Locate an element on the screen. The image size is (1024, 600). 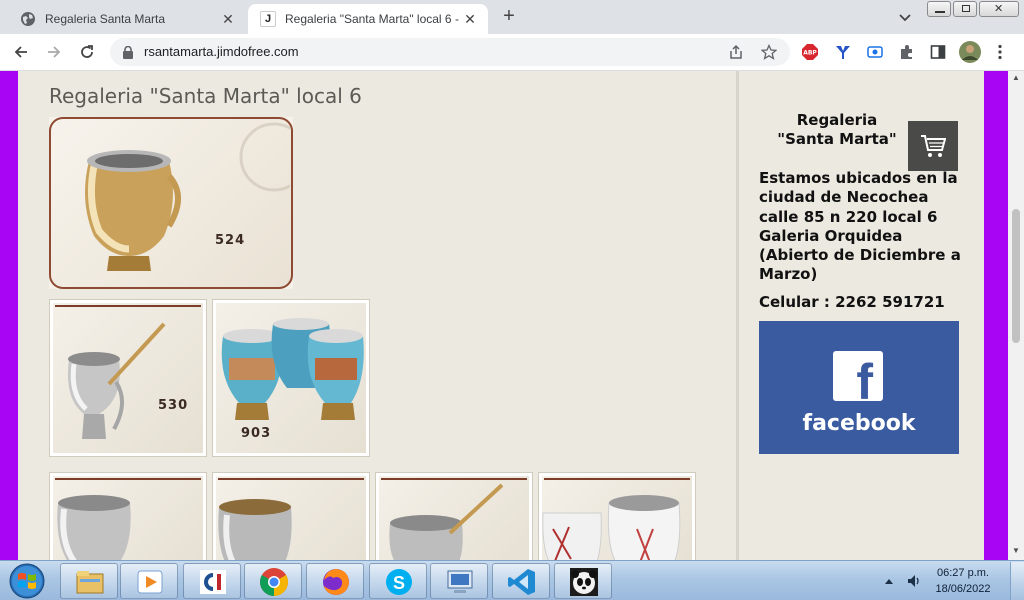
taskbar-firefox is located at coordinates (335, 581).